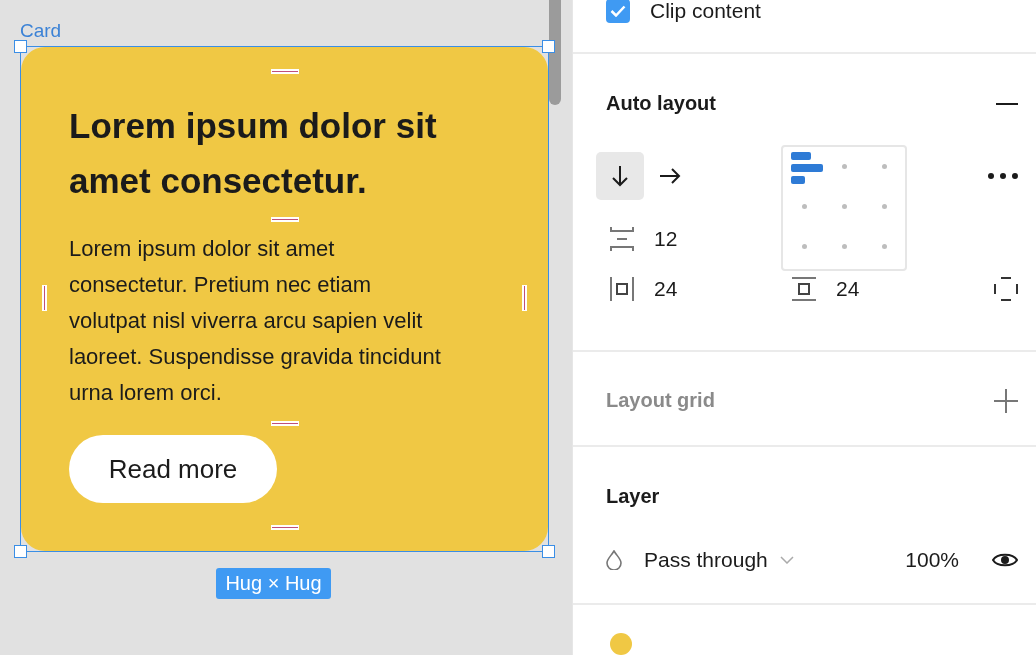  What do you see at coordinates (41, 31) in the screenshot?
I see `frame-label: Card` at bounding box center [41, 31].